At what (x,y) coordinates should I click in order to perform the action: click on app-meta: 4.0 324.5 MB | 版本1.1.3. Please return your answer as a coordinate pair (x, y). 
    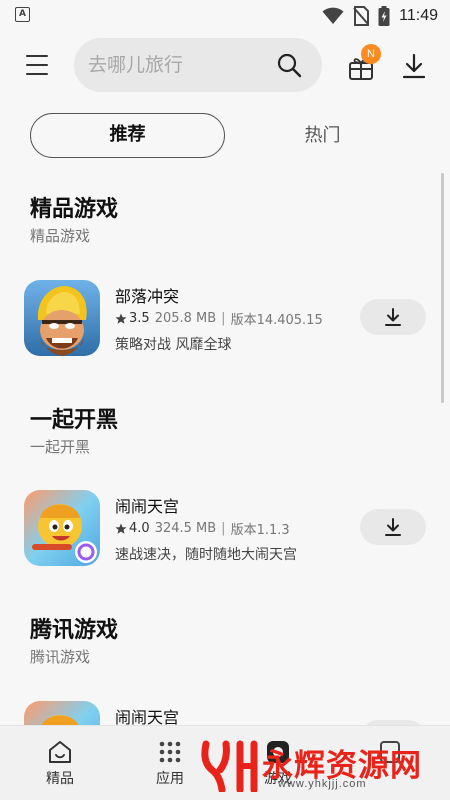
    Looking at the image, I should click on (202, 528).